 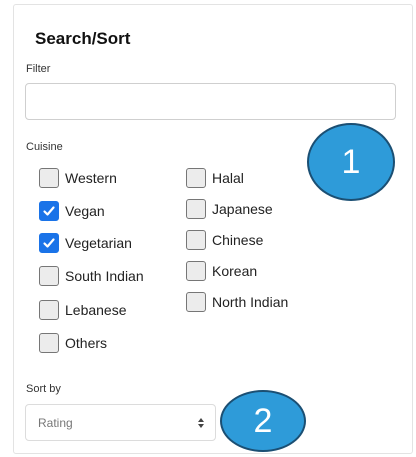 I want to click on select-arrows-icon, so click(x=201, y=422).